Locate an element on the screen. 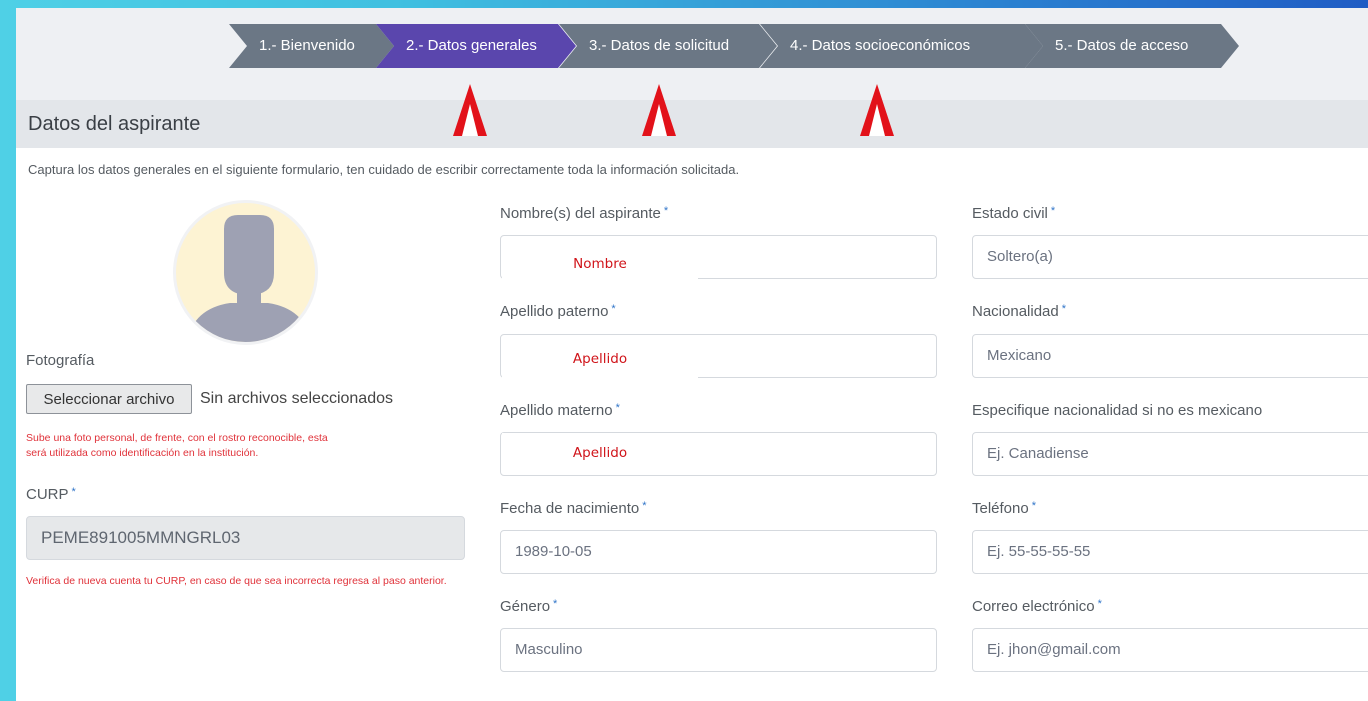 The image size is (1368, 701). especifique-field: Ej. Canadiense is located at coordinates (1170, 454).